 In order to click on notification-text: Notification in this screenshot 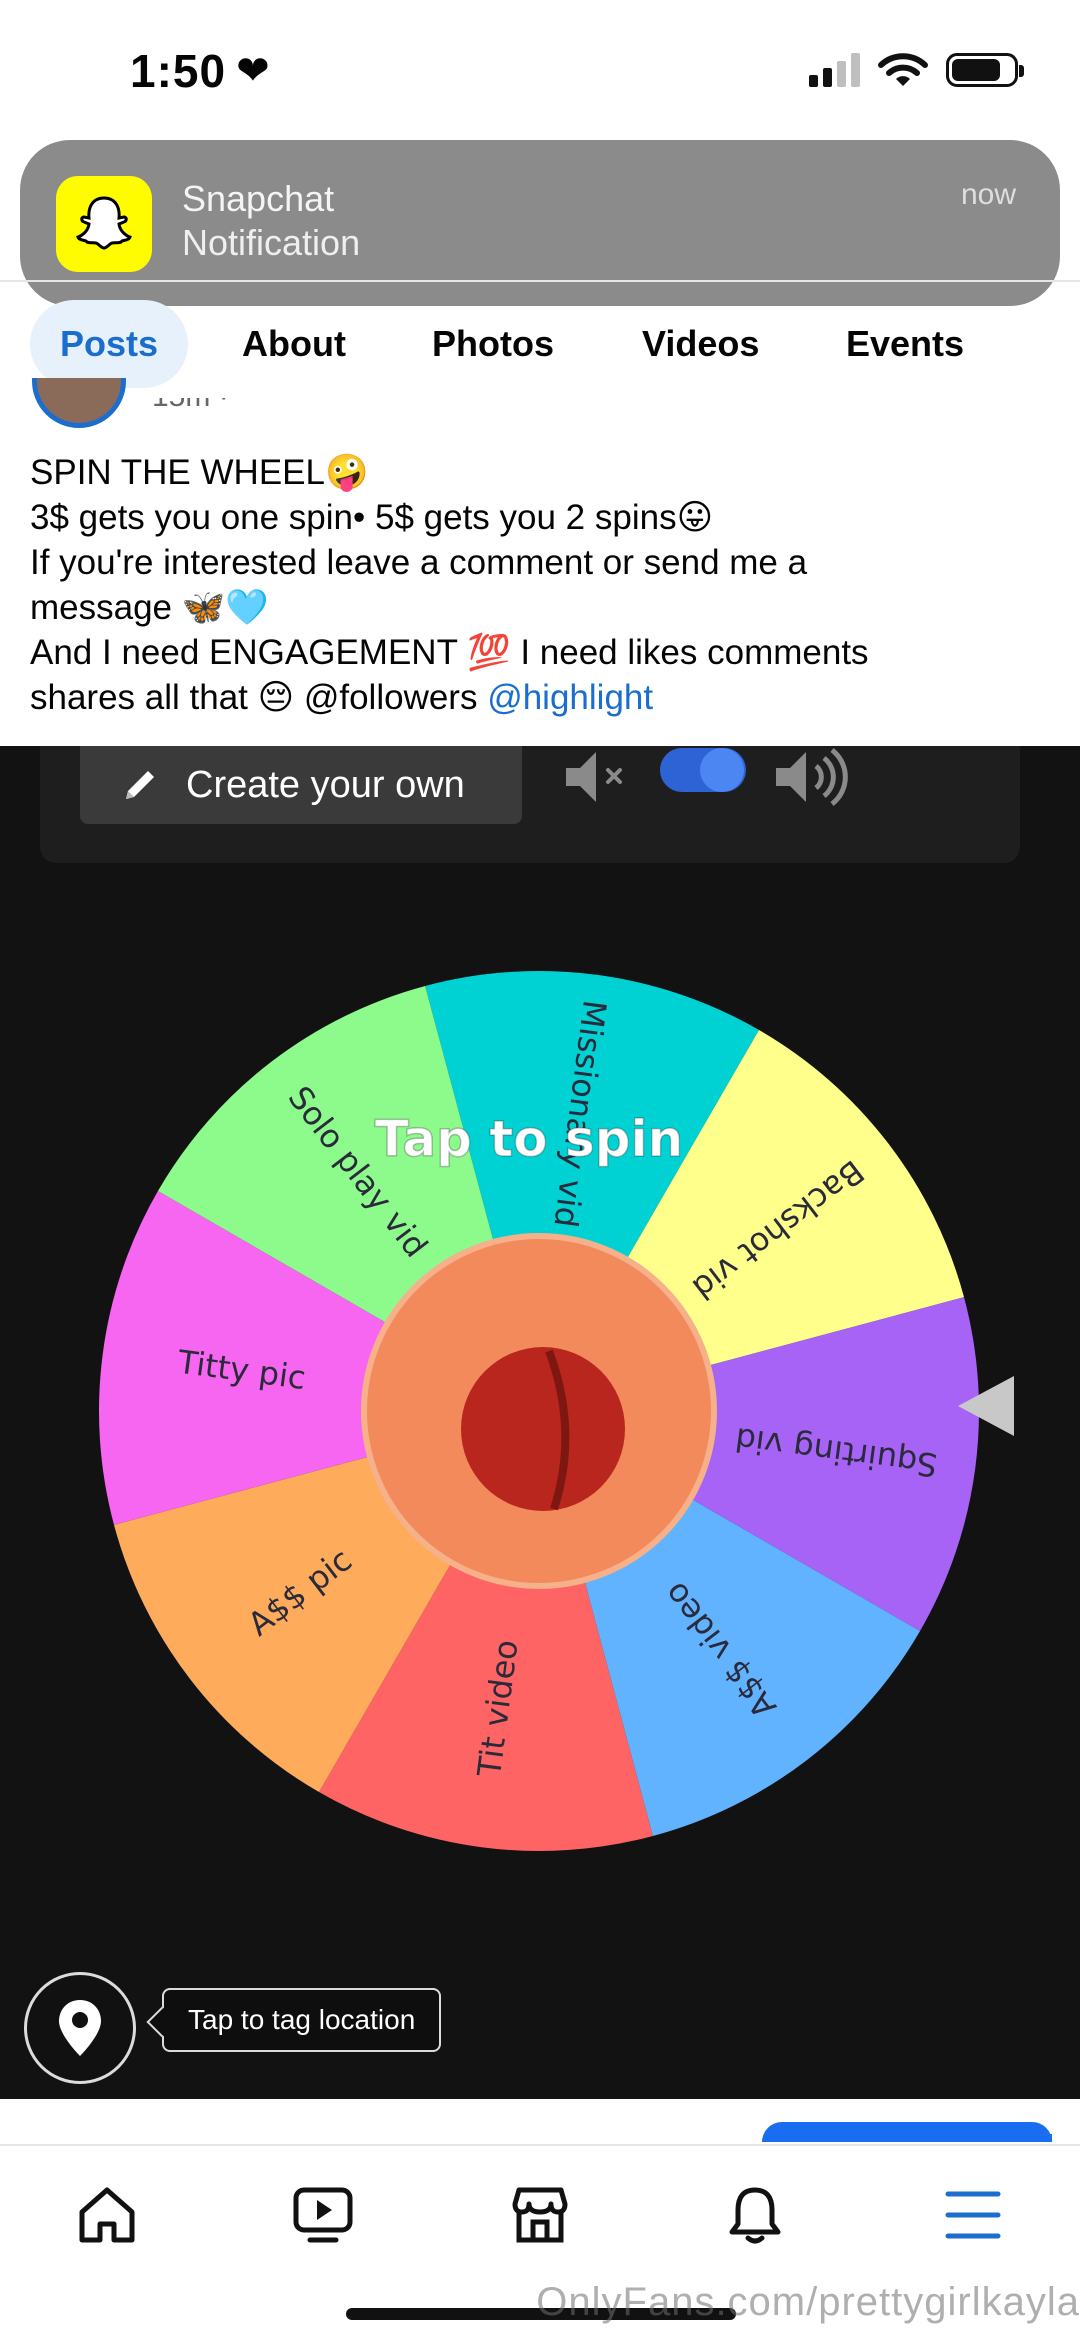, I will do `click(271, 242)`.